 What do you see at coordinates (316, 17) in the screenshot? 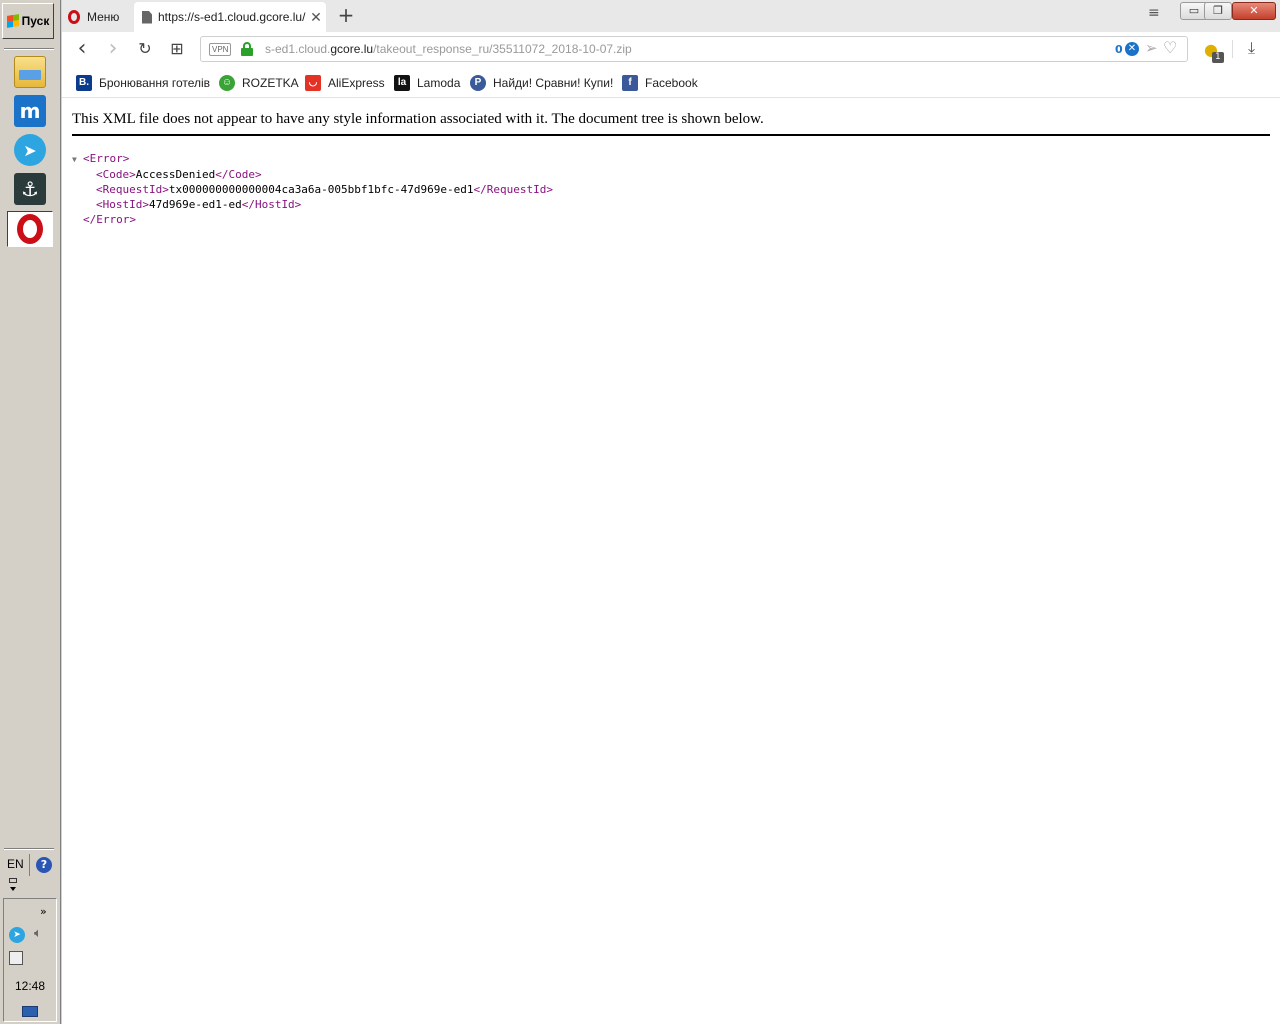
I see `tab-close-icon: ✕` at bounding box center [316, 17].